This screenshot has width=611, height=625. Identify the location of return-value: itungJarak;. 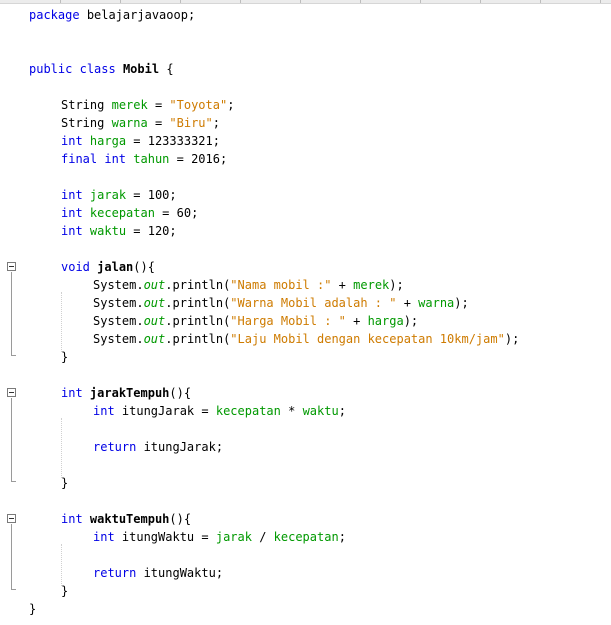
(180, 447).